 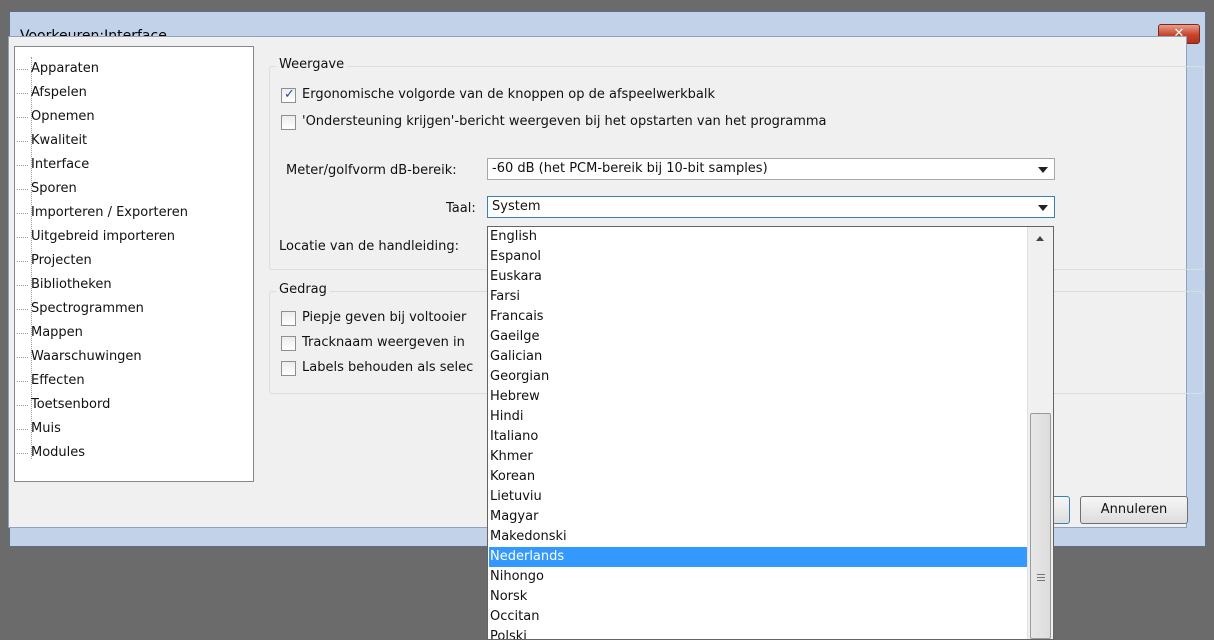 What do you see at coordinates (288, 95) in the screenshot?
I see `ergonomic-order-checkbox` at bounding box center [288, 95].